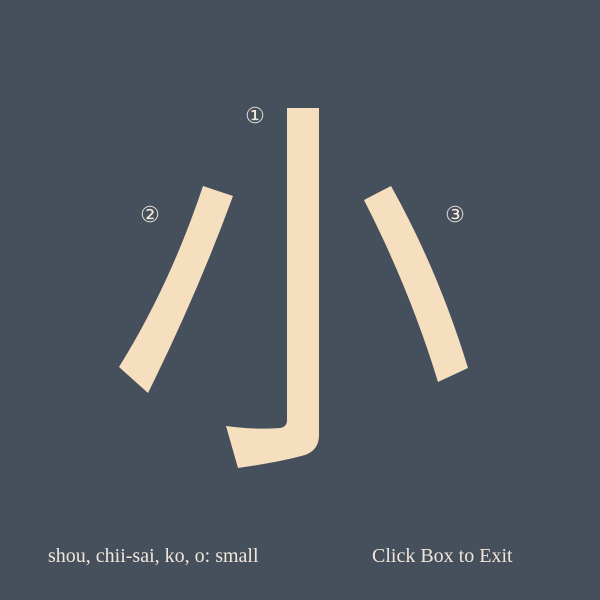 The image size is (600, 600). What do you see at coordinates (150, 215) in the screenshot?
I see `stroke-number-2: ②` at bounding box center [150, 215].